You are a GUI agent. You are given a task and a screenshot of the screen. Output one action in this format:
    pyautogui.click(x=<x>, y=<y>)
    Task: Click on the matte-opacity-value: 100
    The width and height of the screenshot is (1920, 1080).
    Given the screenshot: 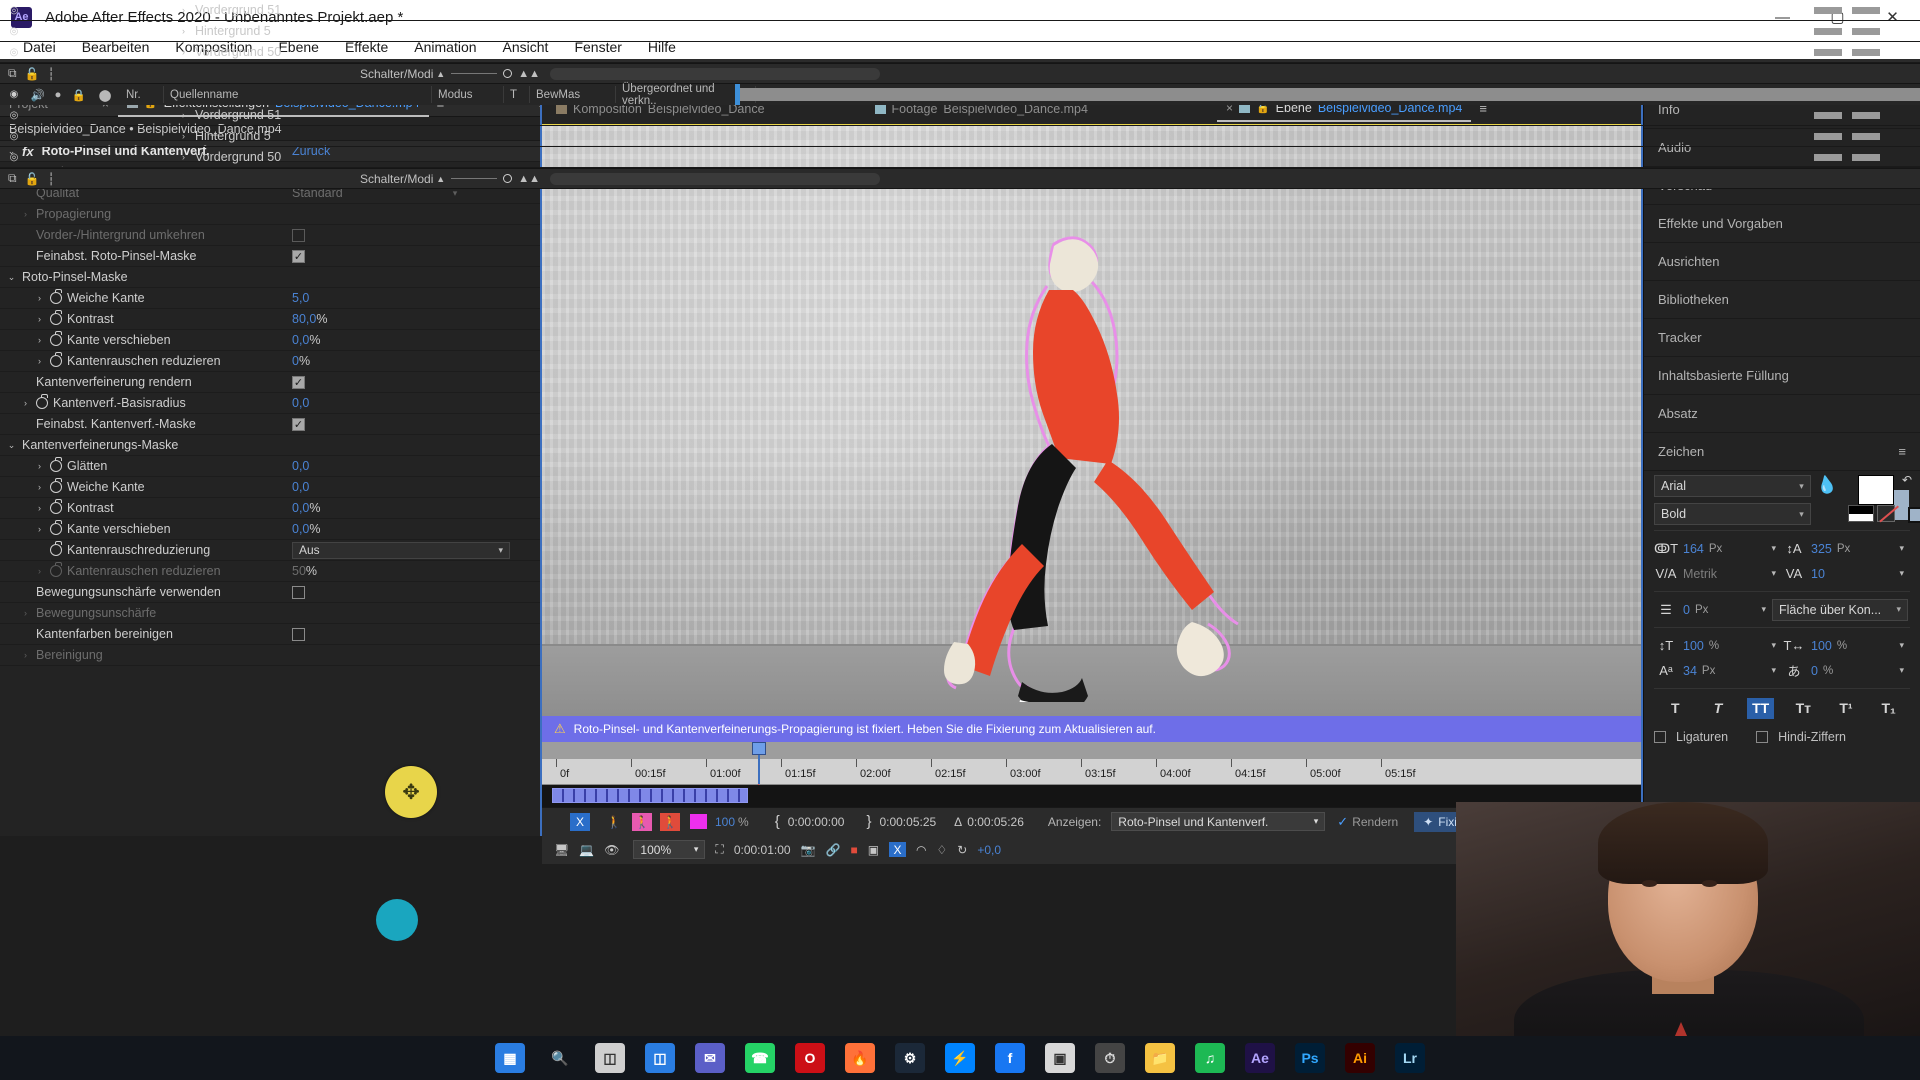 What is the action you would take?
    pyautogui.click(x=725, y=822)
    